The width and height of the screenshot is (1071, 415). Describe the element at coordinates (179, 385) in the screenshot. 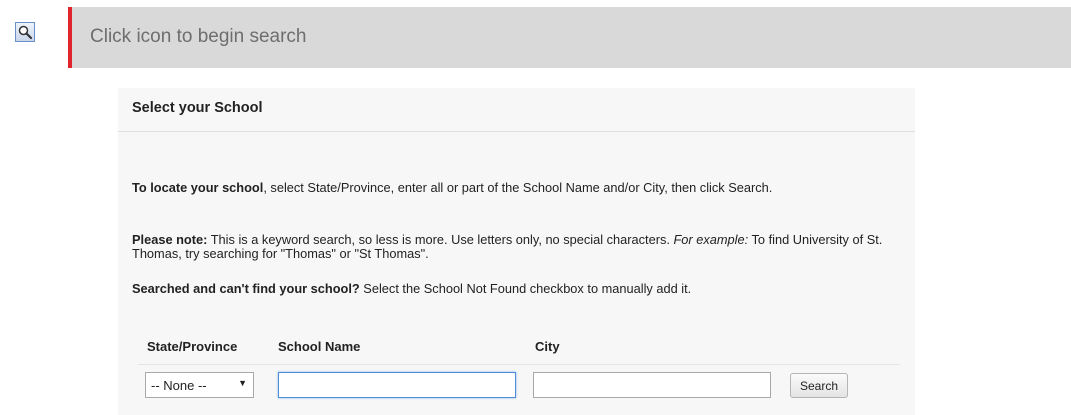

I see `state-selected-value: -- None --` at that location.